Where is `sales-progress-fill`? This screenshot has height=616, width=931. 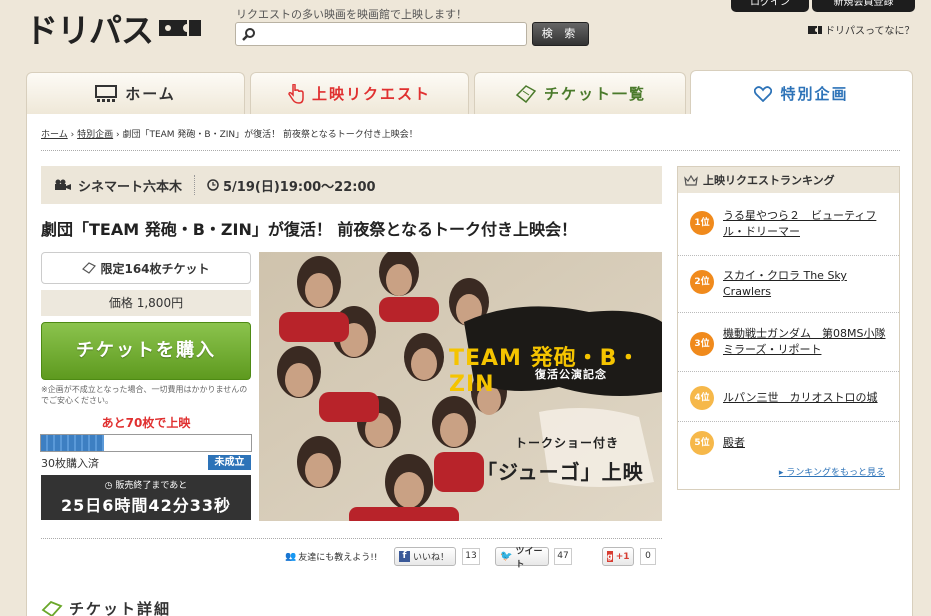
sales-progress-fill is located at coordinates (72, 443).